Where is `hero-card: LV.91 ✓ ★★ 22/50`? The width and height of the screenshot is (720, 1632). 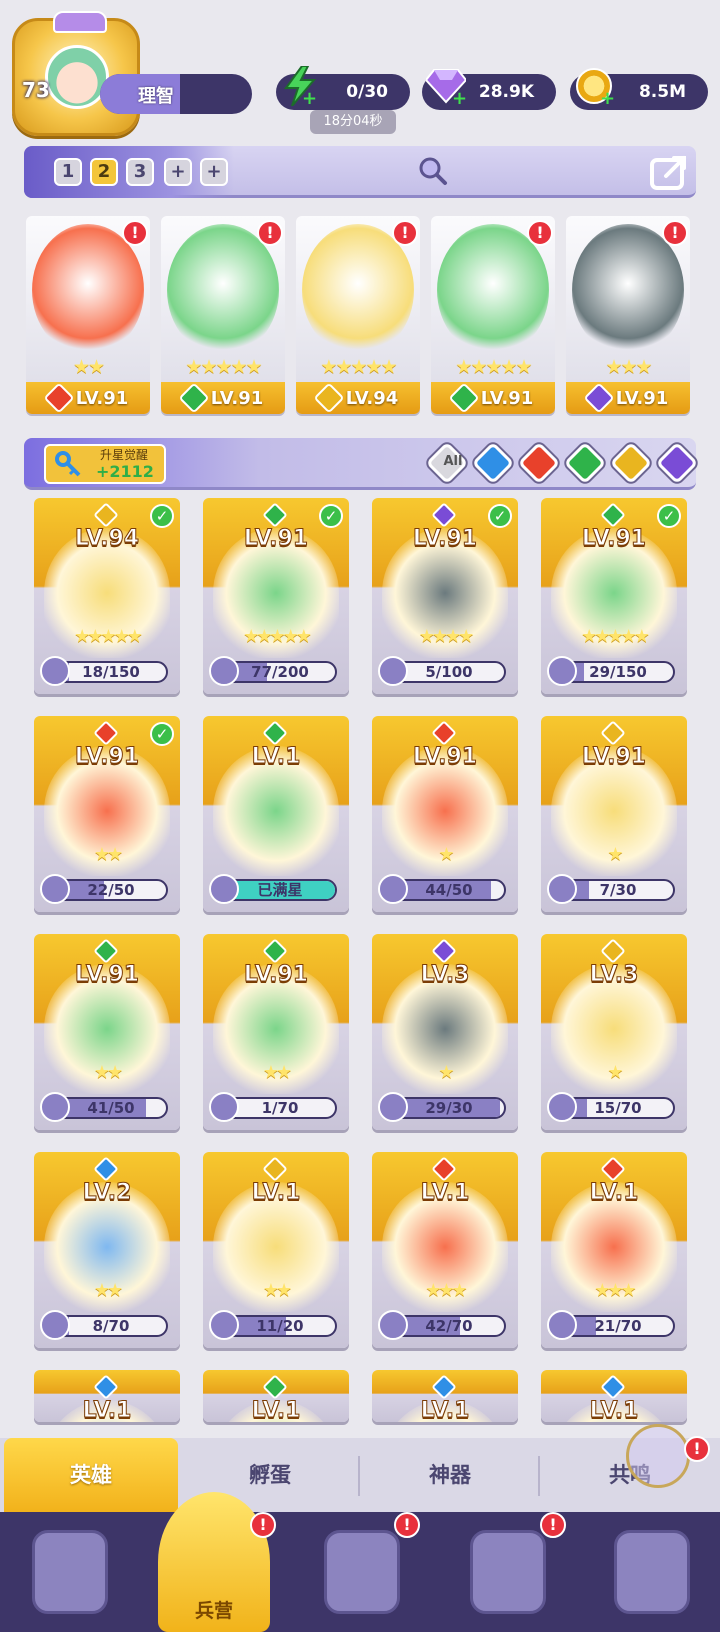 hero-card: LV.91 ✓ ★★ 22/50 is located at coordinates (107, 814).